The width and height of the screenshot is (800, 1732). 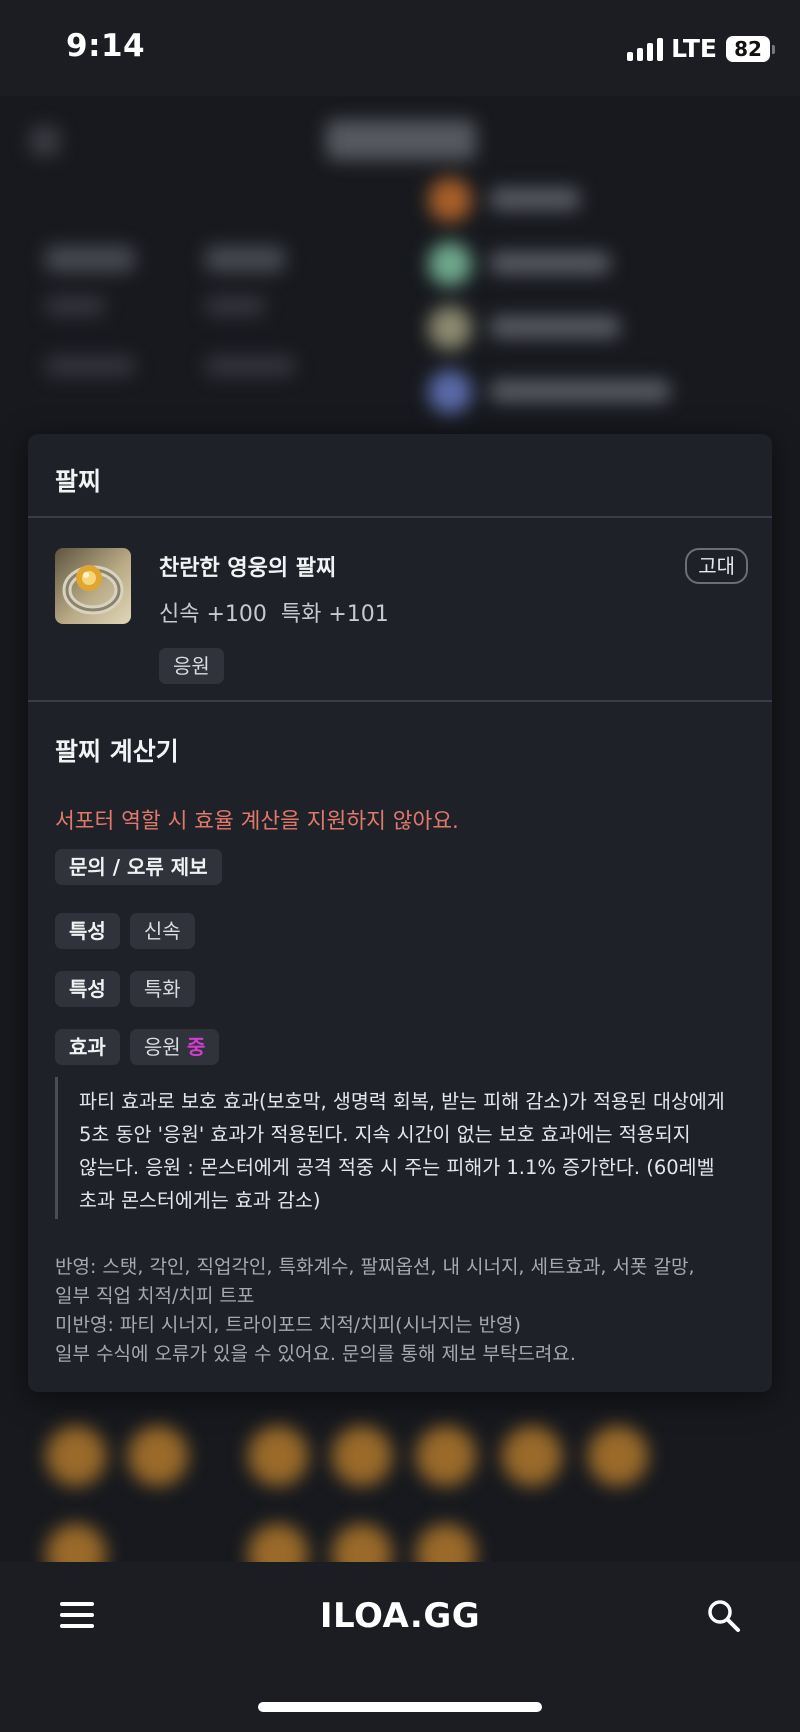 What do you see at coordinates (400, 610) in the screenshot?
I see `item-section: 찬란한 영웅의 팔찌 신속 +100 특화 +101 응원 고대` at bounding box center [400, 610].